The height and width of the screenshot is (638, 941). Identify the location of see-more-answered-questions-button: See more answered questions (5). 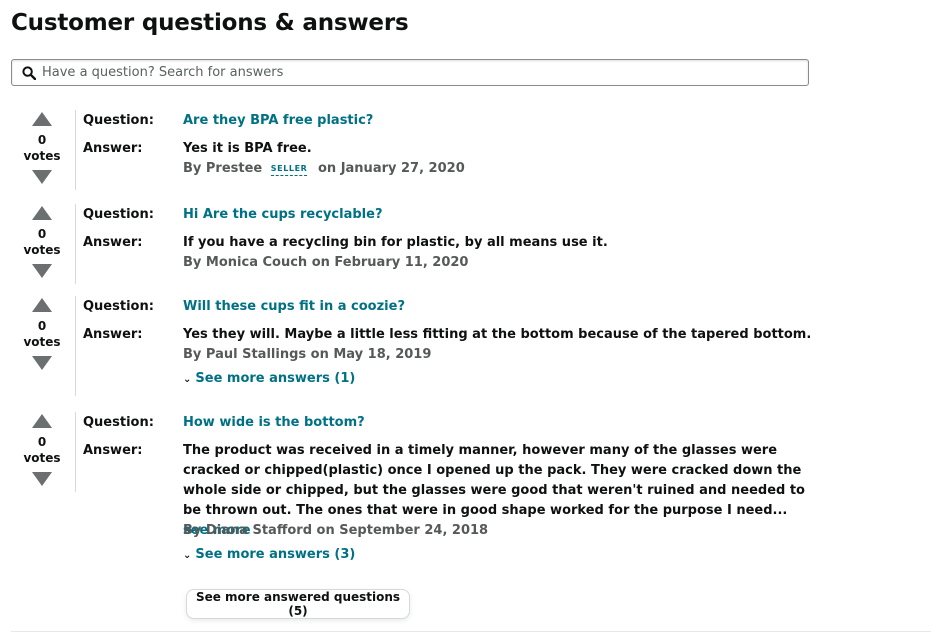
(298, 604).